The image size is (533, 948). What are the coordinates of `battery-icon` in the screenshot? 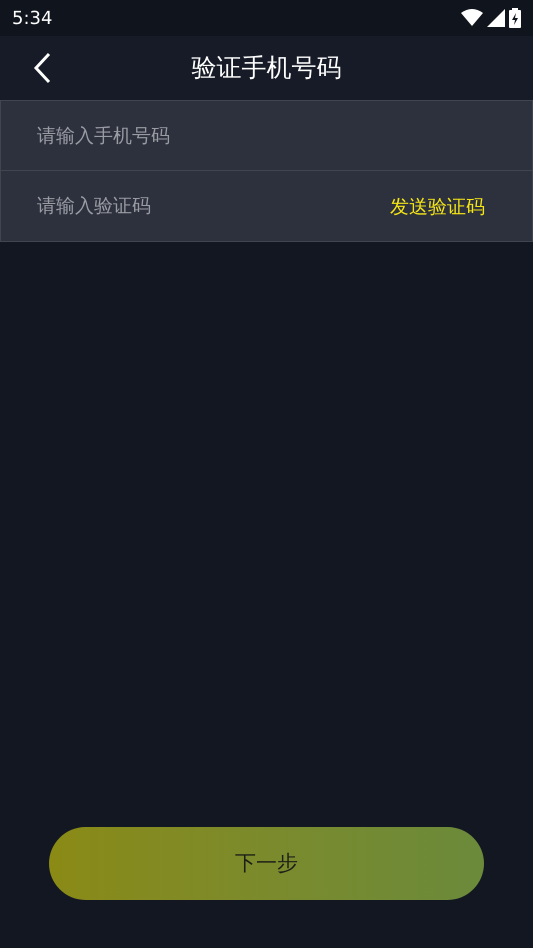 It's located at (515, 18).